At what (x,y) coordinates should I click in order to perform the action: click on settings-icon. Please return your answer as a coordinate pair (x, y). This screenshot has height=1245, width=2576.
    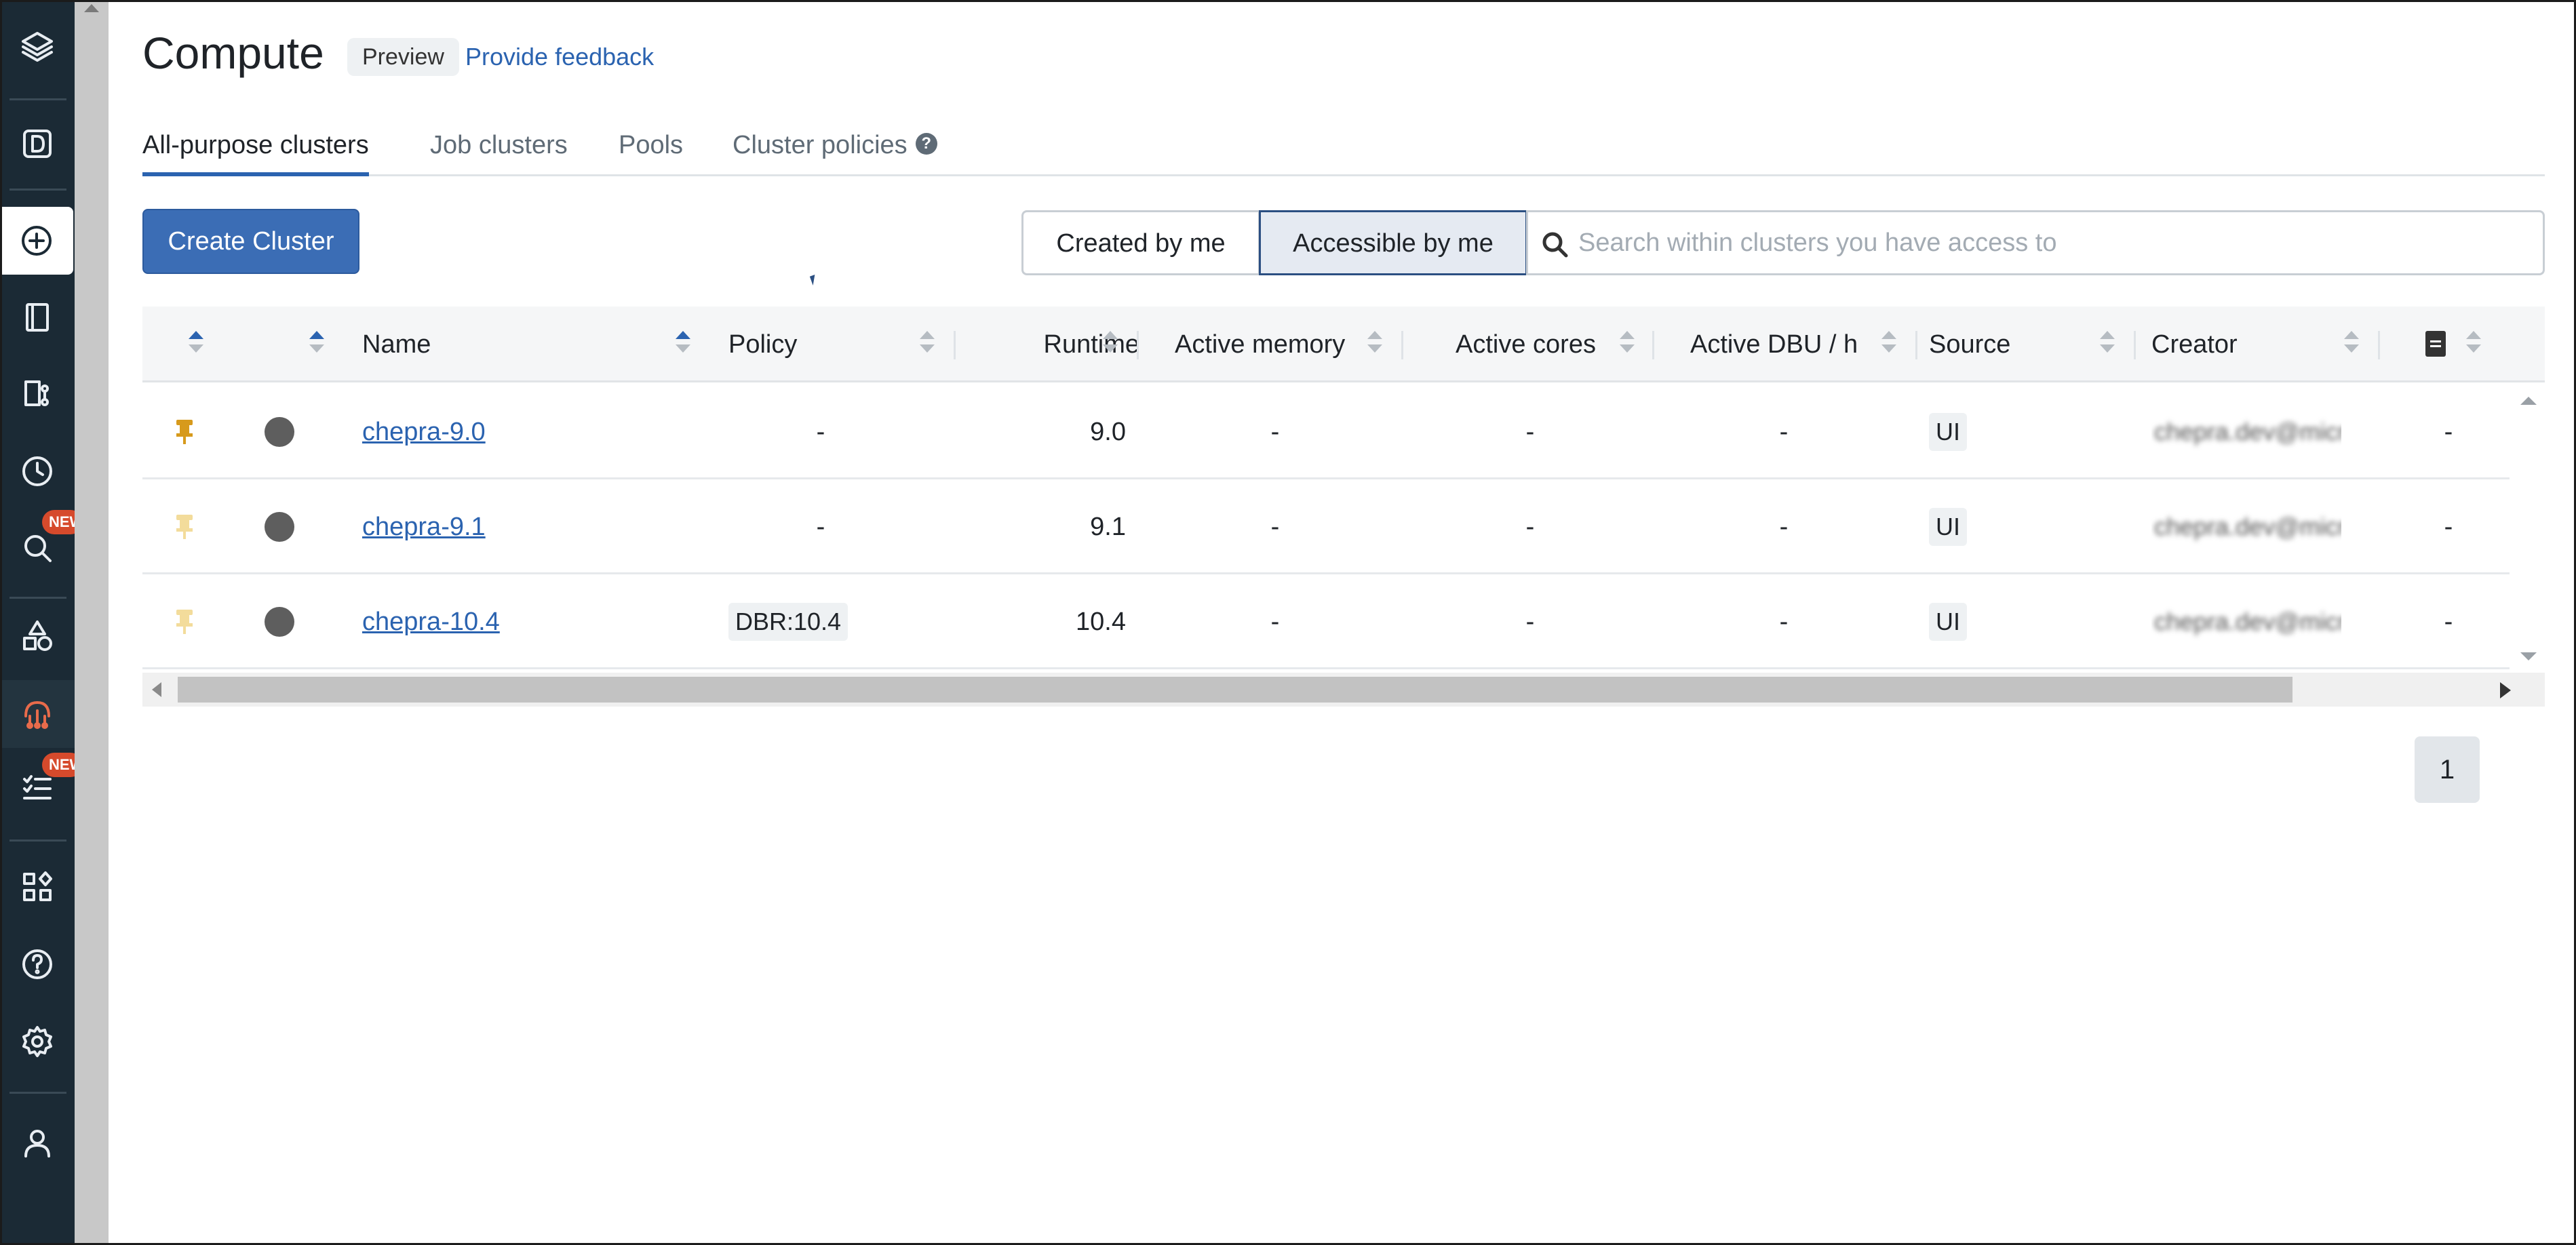
    Looking at the image, I should click on (37, 1041).